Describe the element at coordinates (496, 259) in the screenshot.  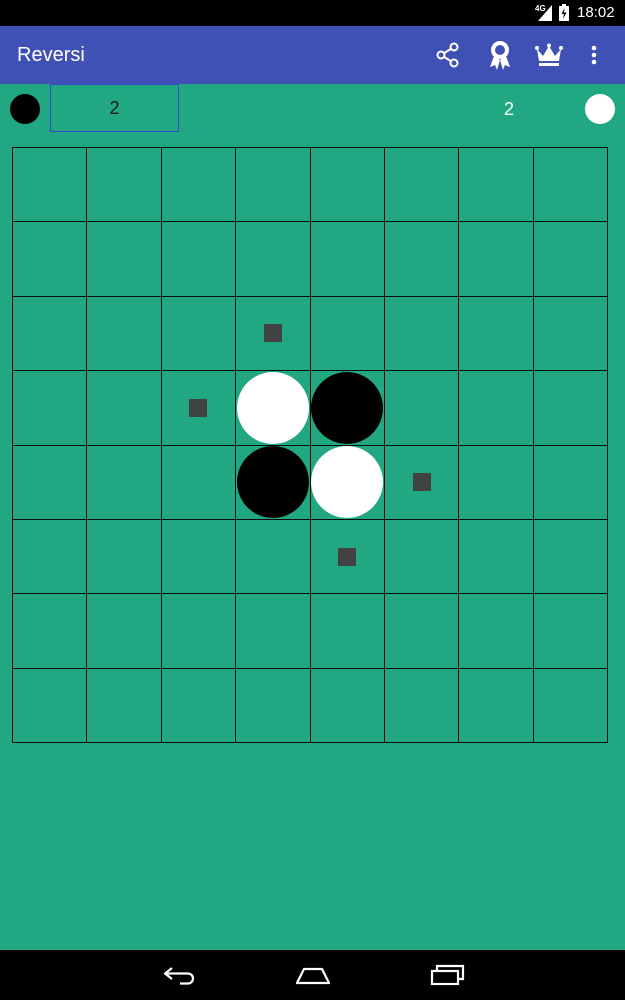
I see `board-cell-r1-c6` at that location.